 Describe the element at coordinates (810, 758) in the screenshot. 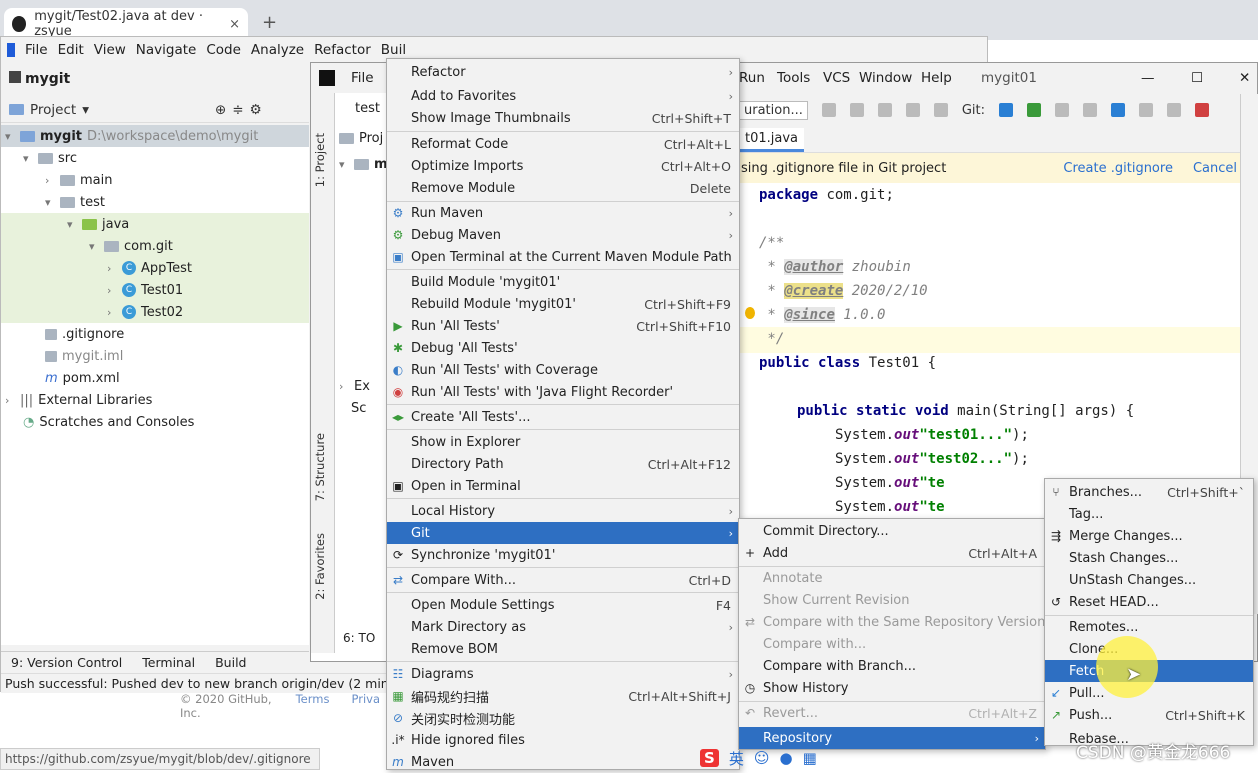

I see `keyboard-icon: ▦` at that location.